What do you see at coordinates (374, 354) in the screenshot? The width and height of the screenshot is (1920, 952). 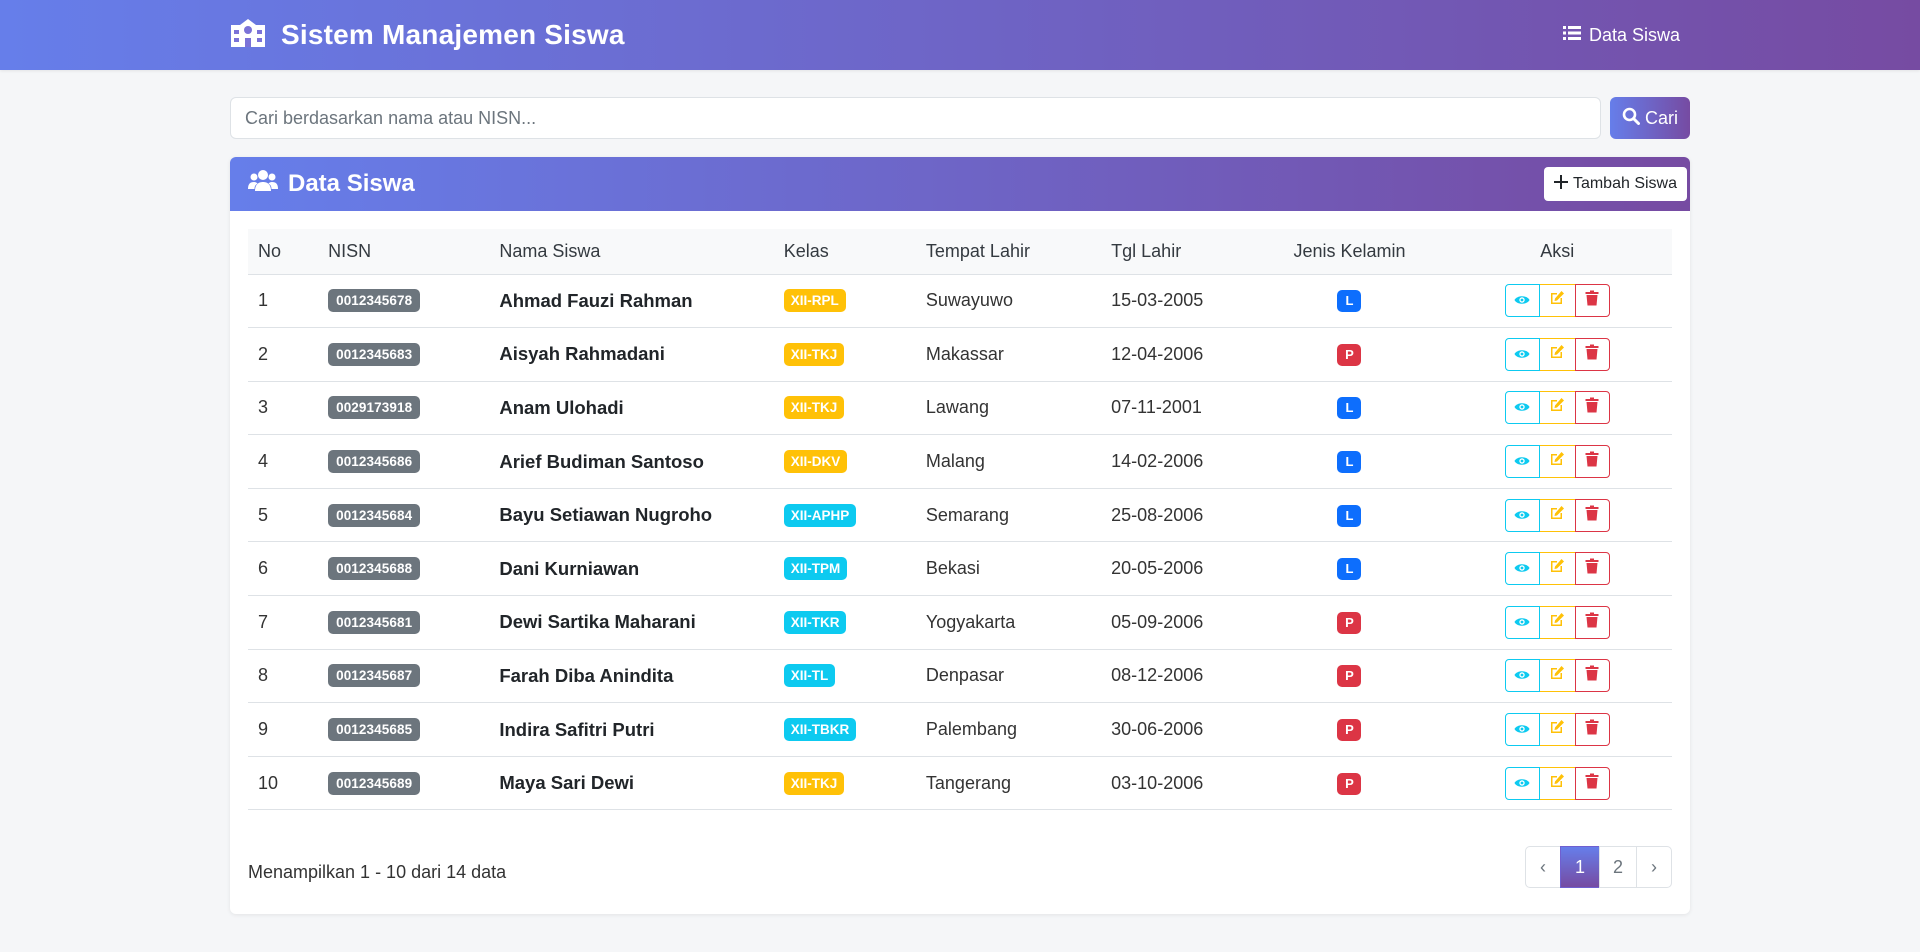 I see `nisn-badge: 0012345683` at bounding box center [374, 354].